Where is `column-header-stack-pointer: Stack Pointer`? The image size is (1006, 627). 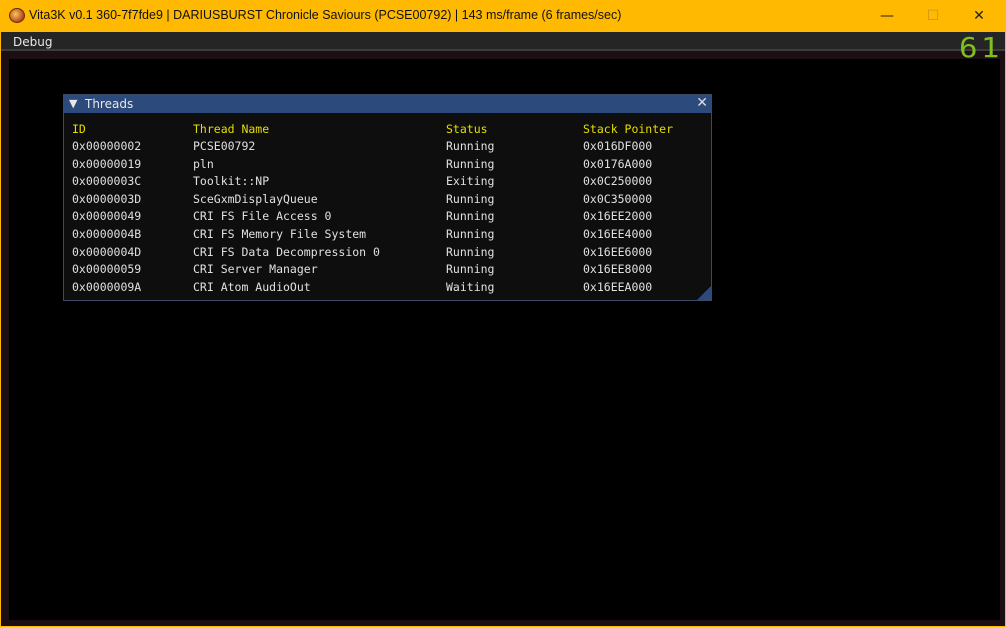
column-header-stack-pointer: Stack Pointer is located at coordinates (628, 129).